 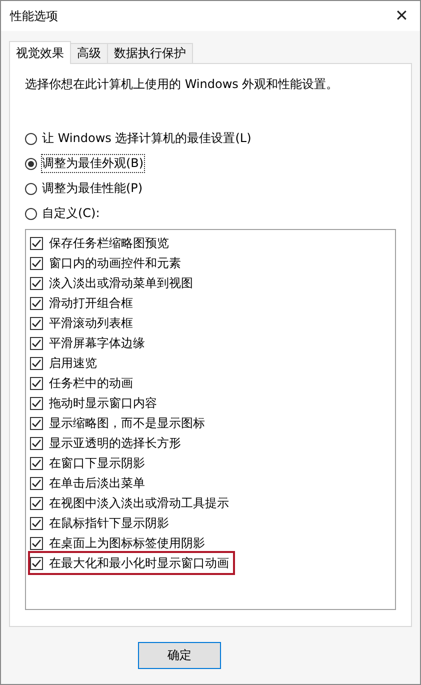 I want to click on radio-label: 调整为最佳外观(B), so click(x=93, y=163).